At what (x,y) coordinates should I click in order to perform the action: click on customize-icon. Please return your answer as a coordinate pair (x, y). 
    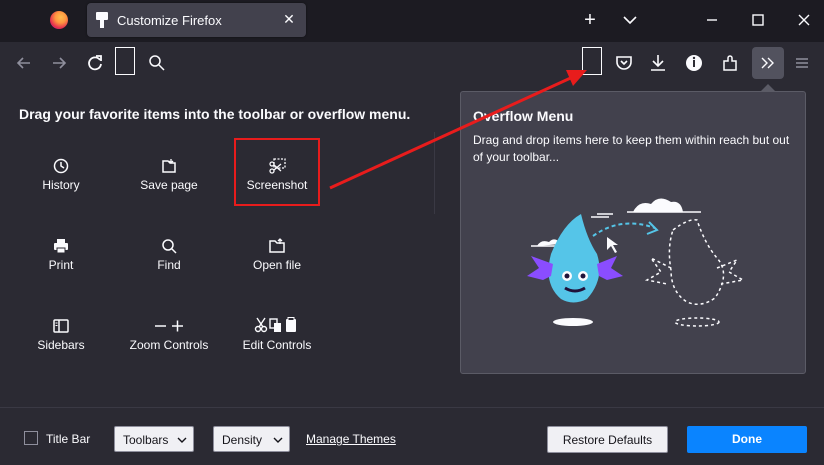
    Looking at the image, I should click on (102, 20).